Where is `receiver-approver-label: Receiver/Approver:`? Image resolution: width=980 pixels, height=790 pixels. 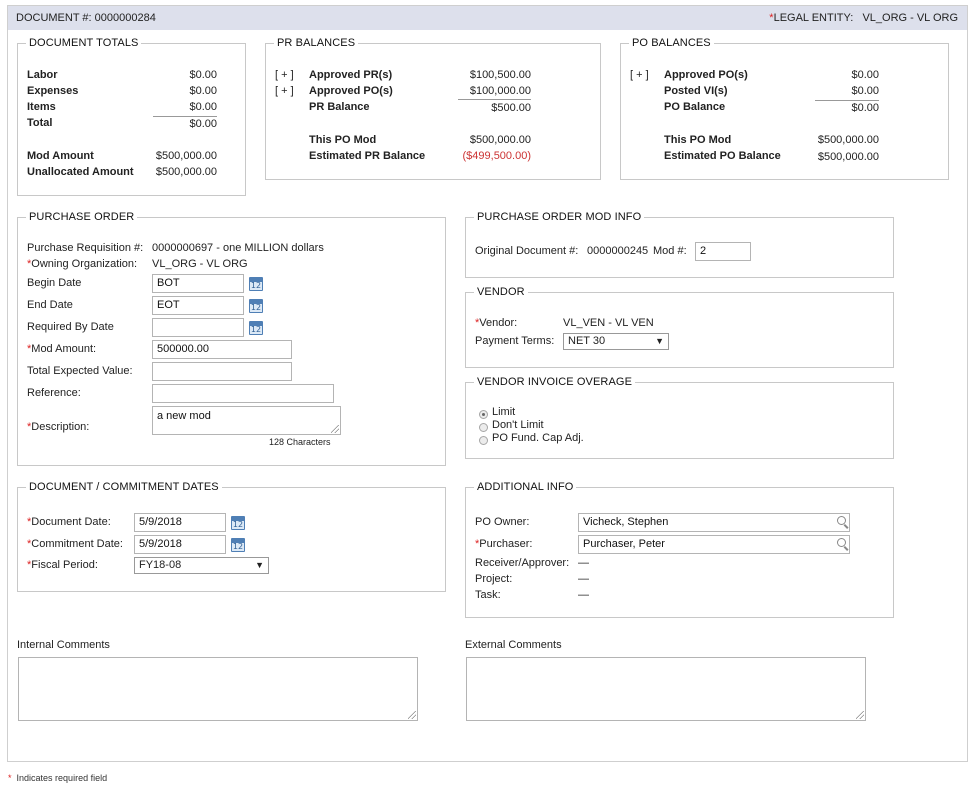
receiver-approver-label: Receiver/Approver: is located at coordinates (522, 563).